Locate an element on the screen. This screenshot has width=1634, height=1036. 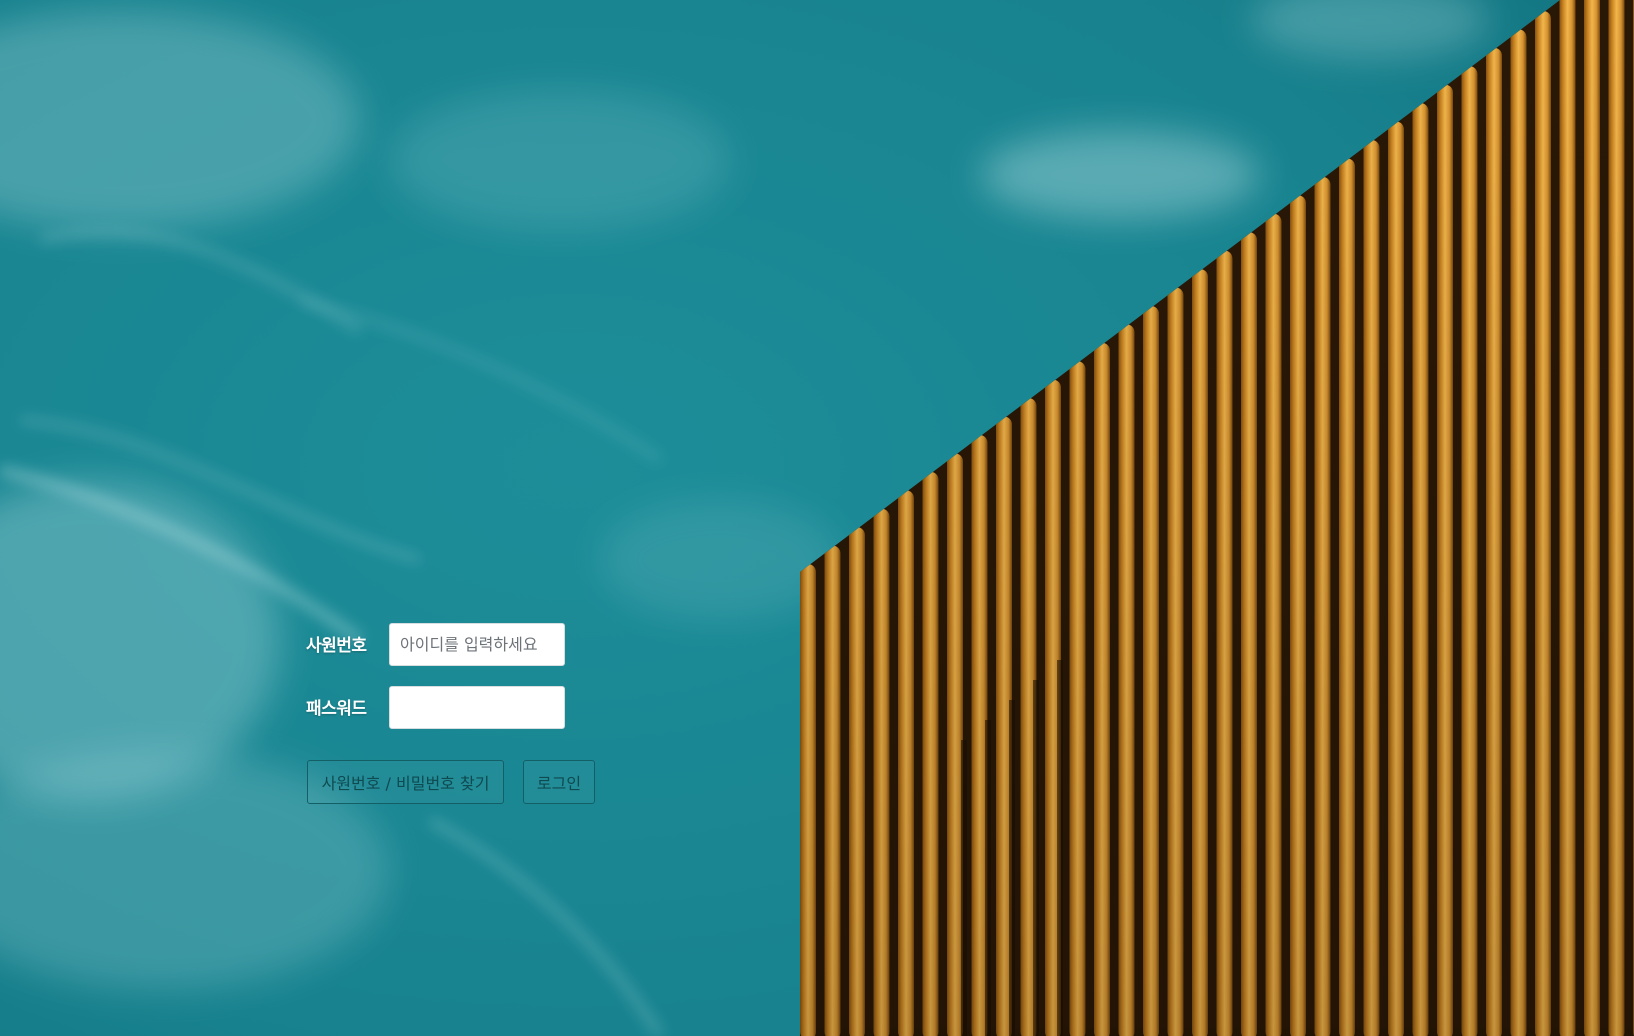
employee-id-label: 사원번호 is located at coordinates (336, 646).